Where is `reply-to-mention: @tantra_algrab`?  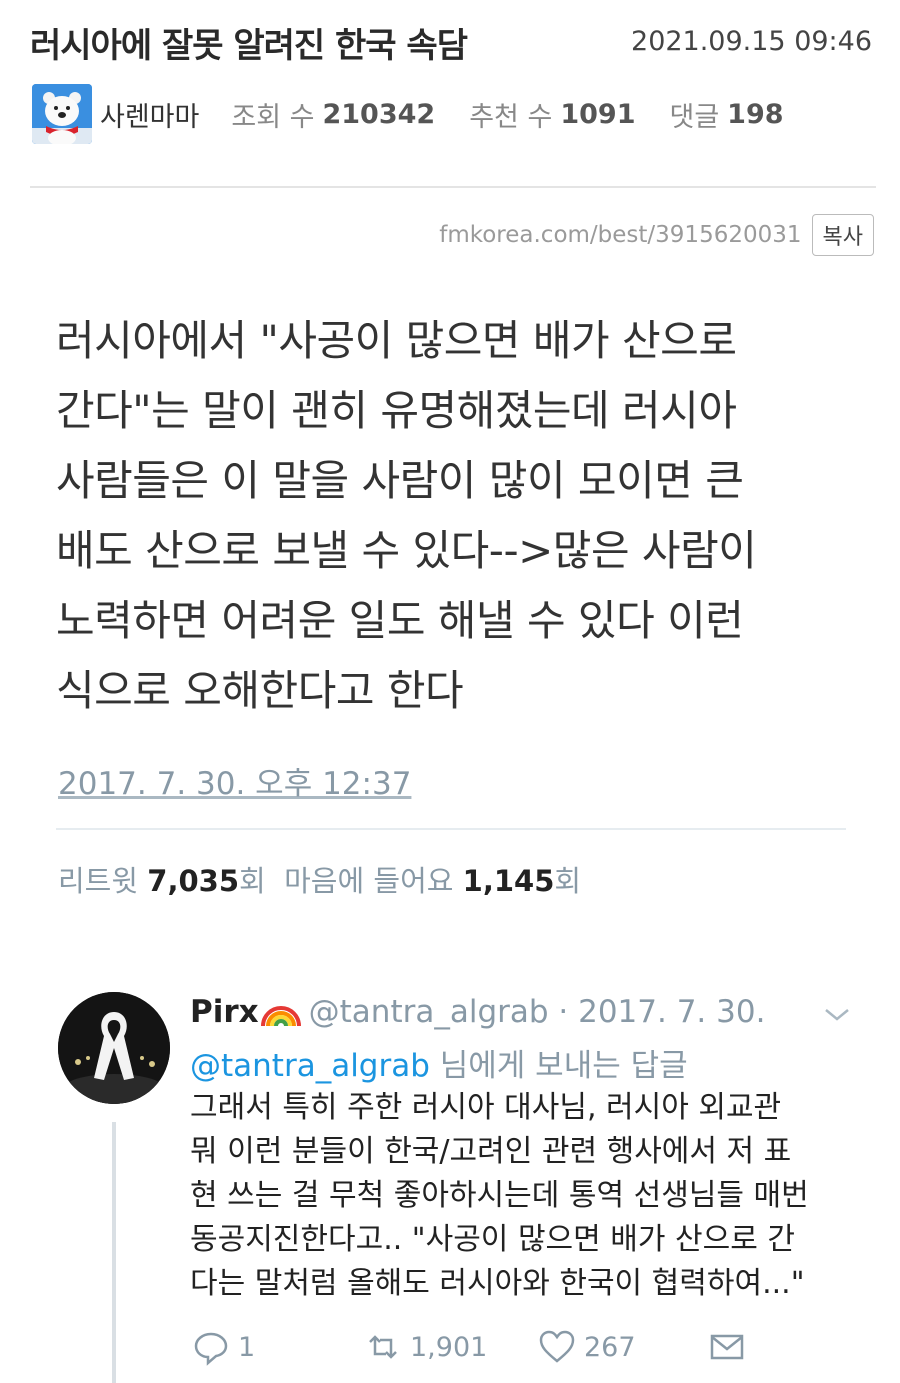
reply-to-mention: @tantra_algrab is located at coordinates (310, 1066).